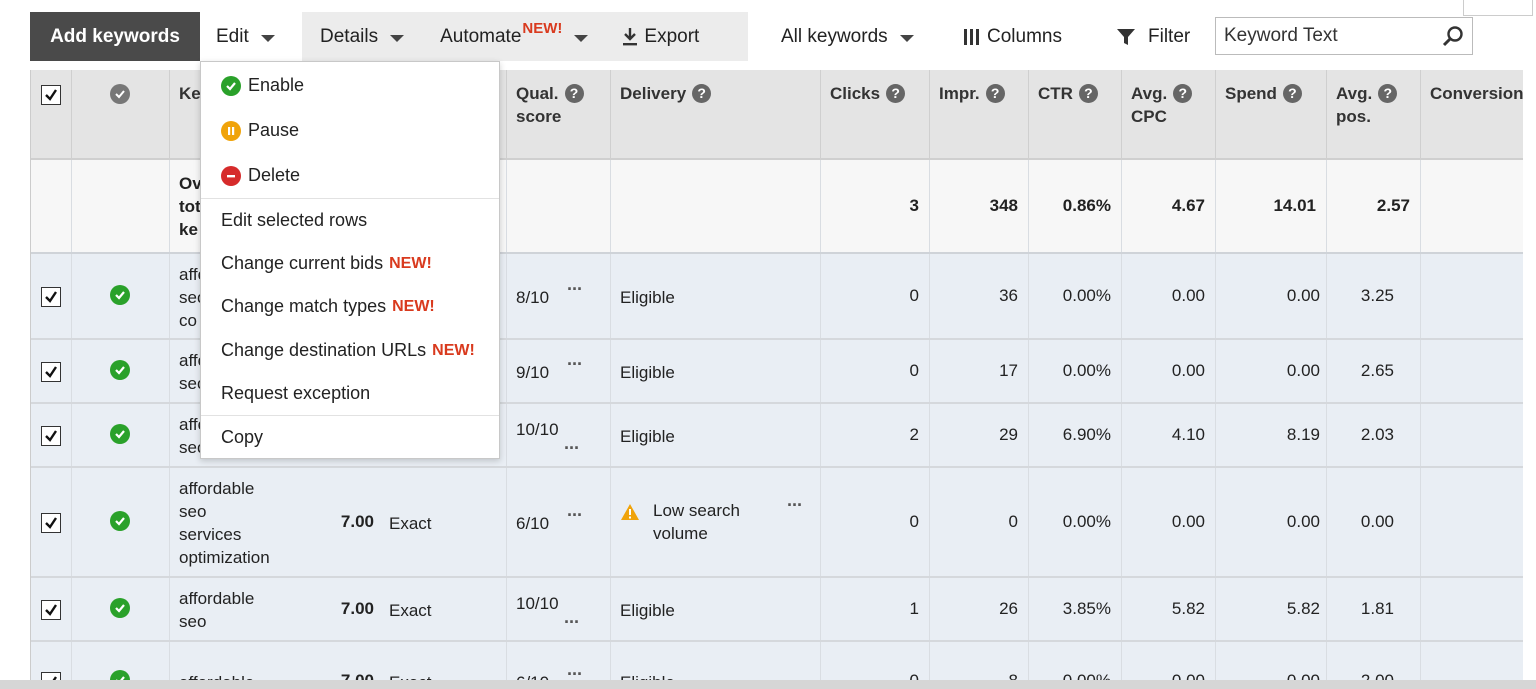  What do you see at coordinates (216, 676) in the screenshot?
I see `keyword-text: affordable` at bounding box center [216, 676].